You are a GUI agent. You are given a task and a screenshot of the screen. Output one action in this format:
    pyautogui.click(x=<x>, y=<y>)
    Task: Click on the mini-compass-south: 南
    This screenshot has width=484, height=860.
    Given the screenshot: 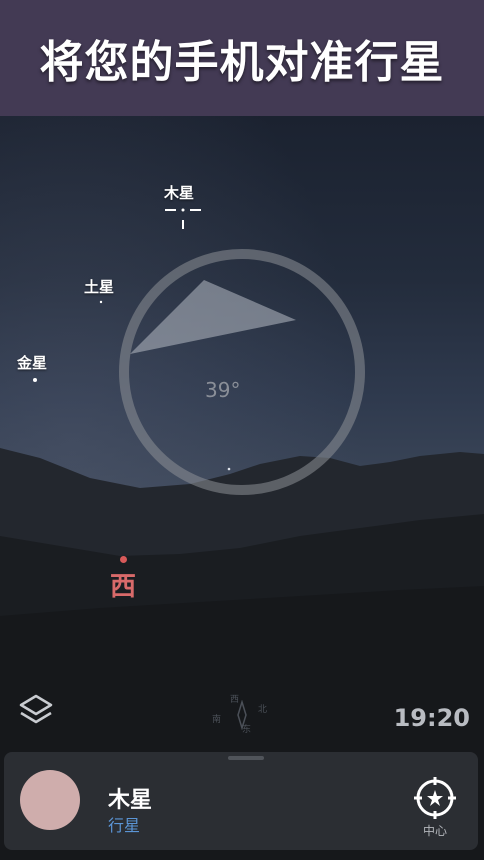 What is the action you would take?
    pyautogui.click(x=217, y=720)
    